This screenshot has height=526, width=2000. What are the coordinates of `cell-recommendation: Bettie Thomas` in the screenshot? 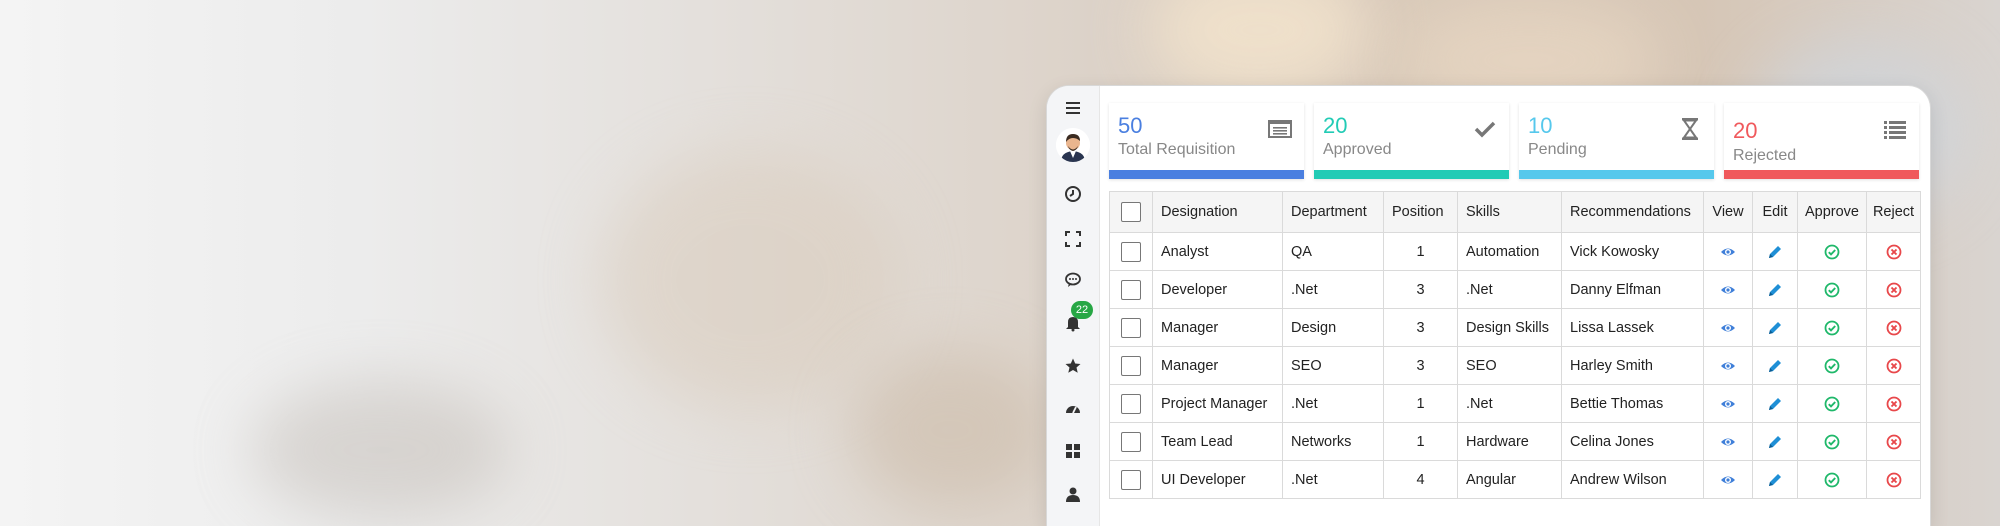 It's located at (1632, 403).